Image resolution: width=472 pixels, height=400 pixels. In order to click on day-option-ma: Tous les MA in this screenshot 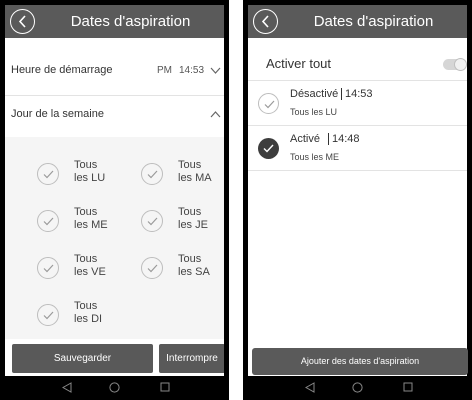, I will do `click(182, 179)`.